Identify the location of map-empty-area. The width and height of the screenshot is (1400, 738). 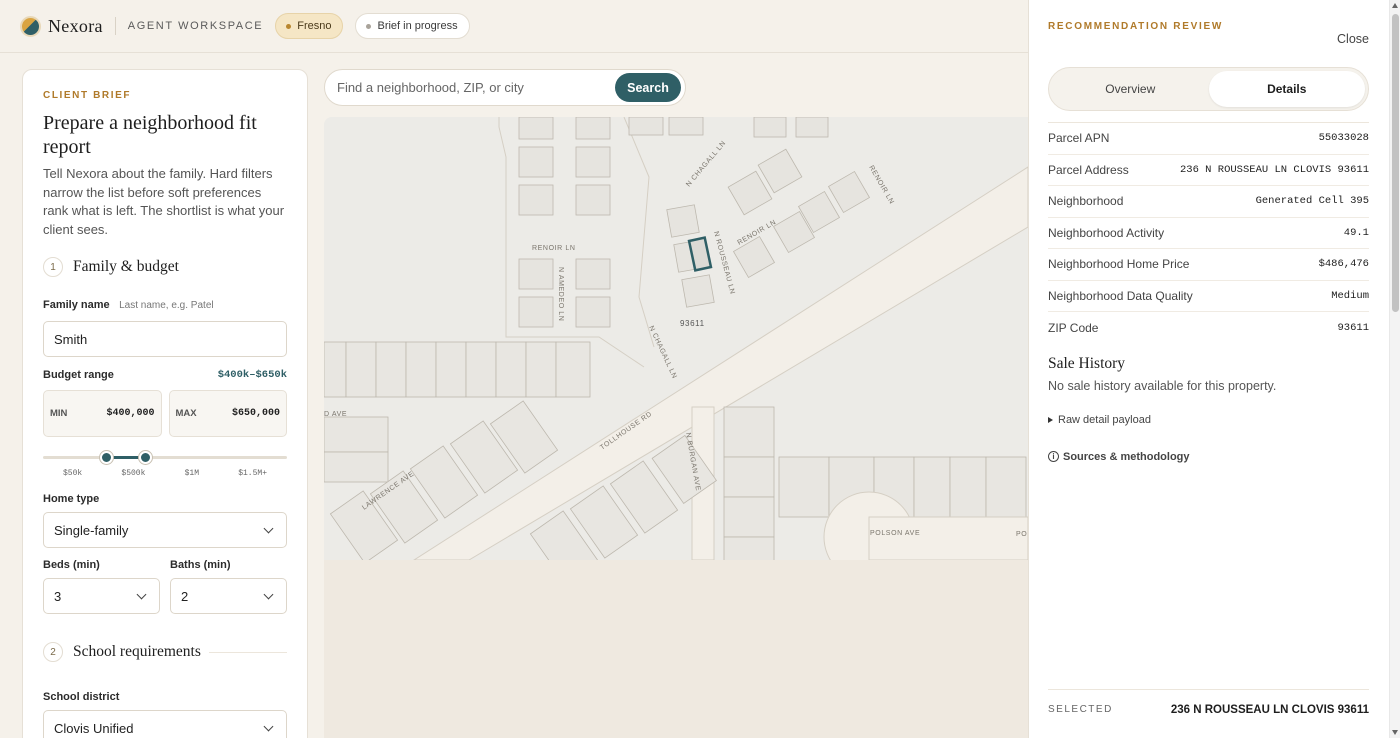
(676, 649).